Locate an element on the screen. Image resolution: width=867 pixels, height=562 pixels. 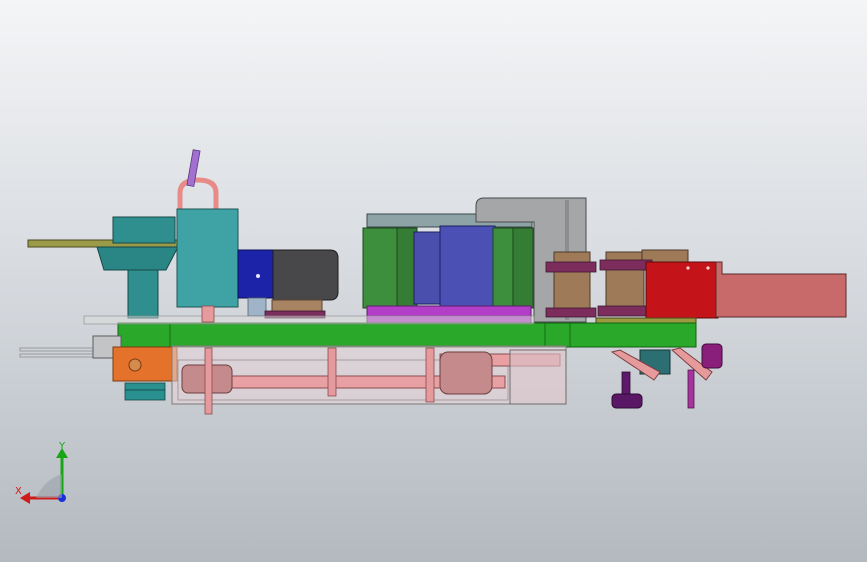
green-base-plate is located at coordinates (407, 335).